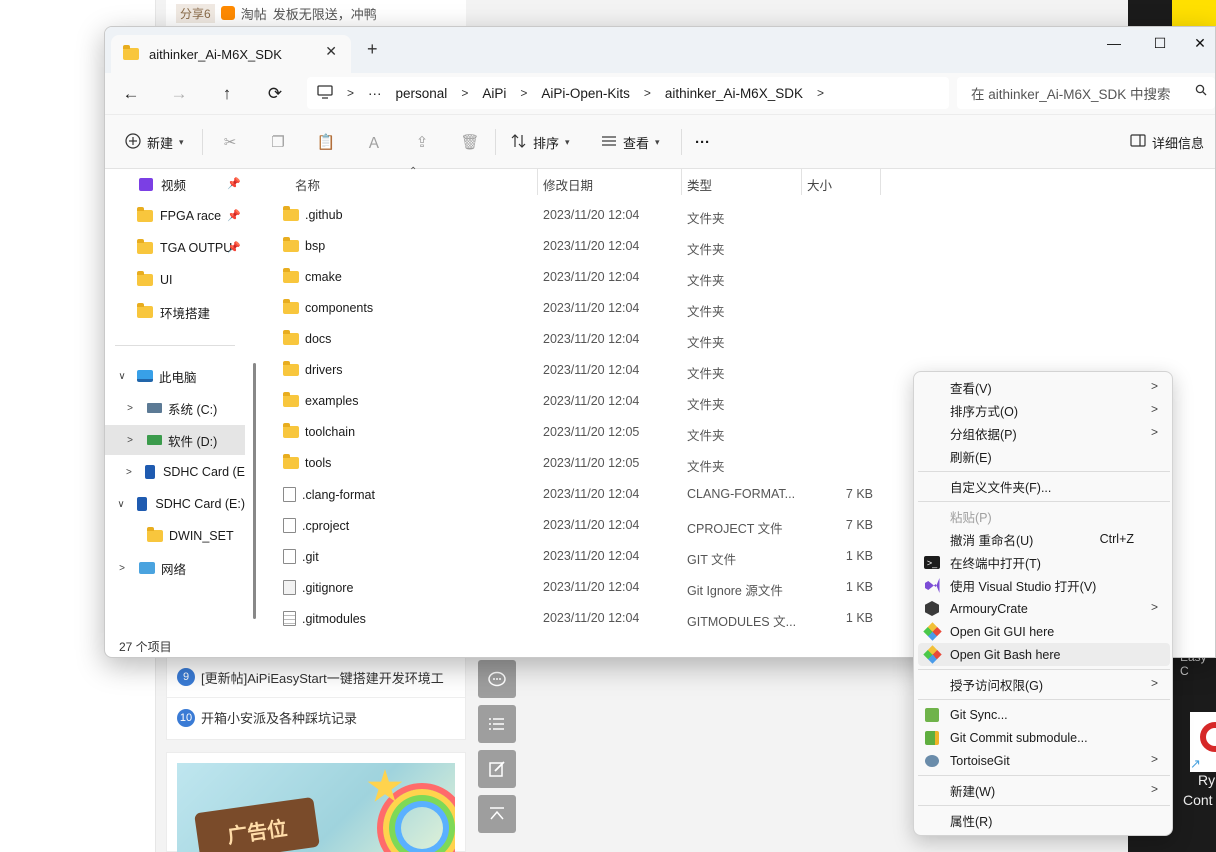 This screenshot has height=852, width=1216. What do you see at coordinates (1044, 433) in the screenshot?
I see `menu-item-p: 分组依据(P) >` at bounding box center [1044, 433].